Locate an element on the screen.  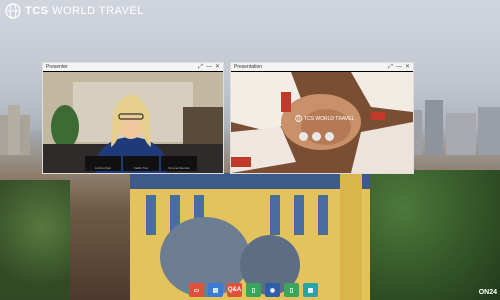
speaker-name: Simone Mendes is located at coordinates (179, 163).